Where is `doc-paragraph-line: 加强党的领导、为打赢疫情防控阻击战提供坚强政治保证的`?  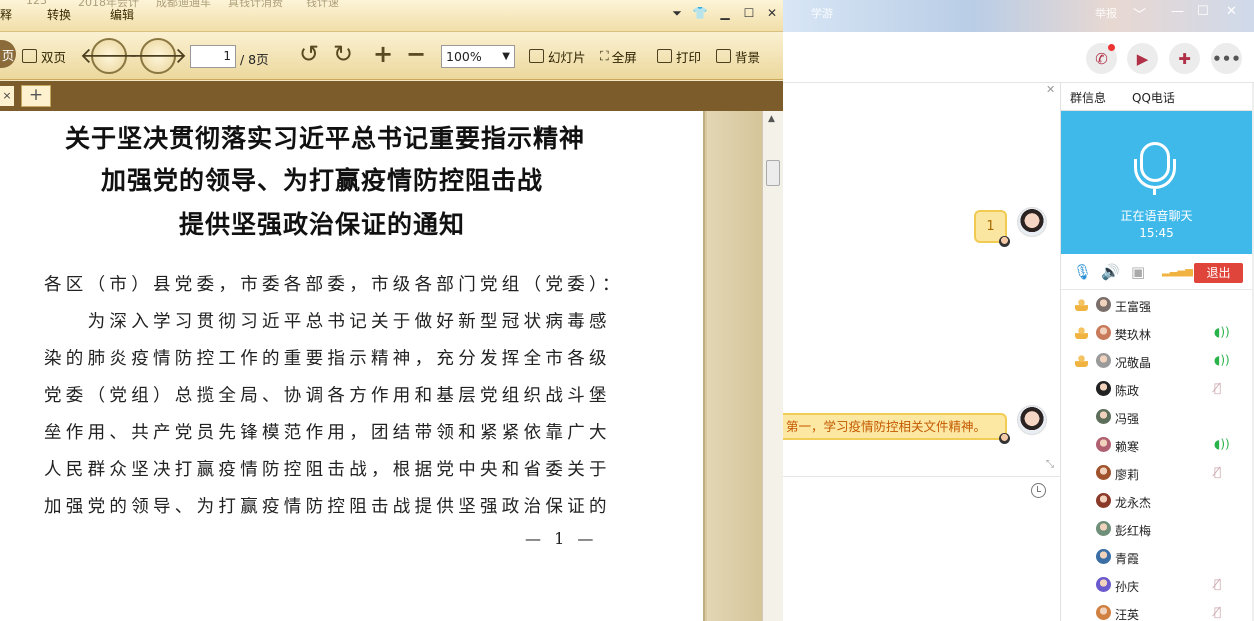
doc-paragraph-line: 加强党的领导、为打赢疫情防控阻击战提供坚强政治保证的 is located at coordinates (327, 507).